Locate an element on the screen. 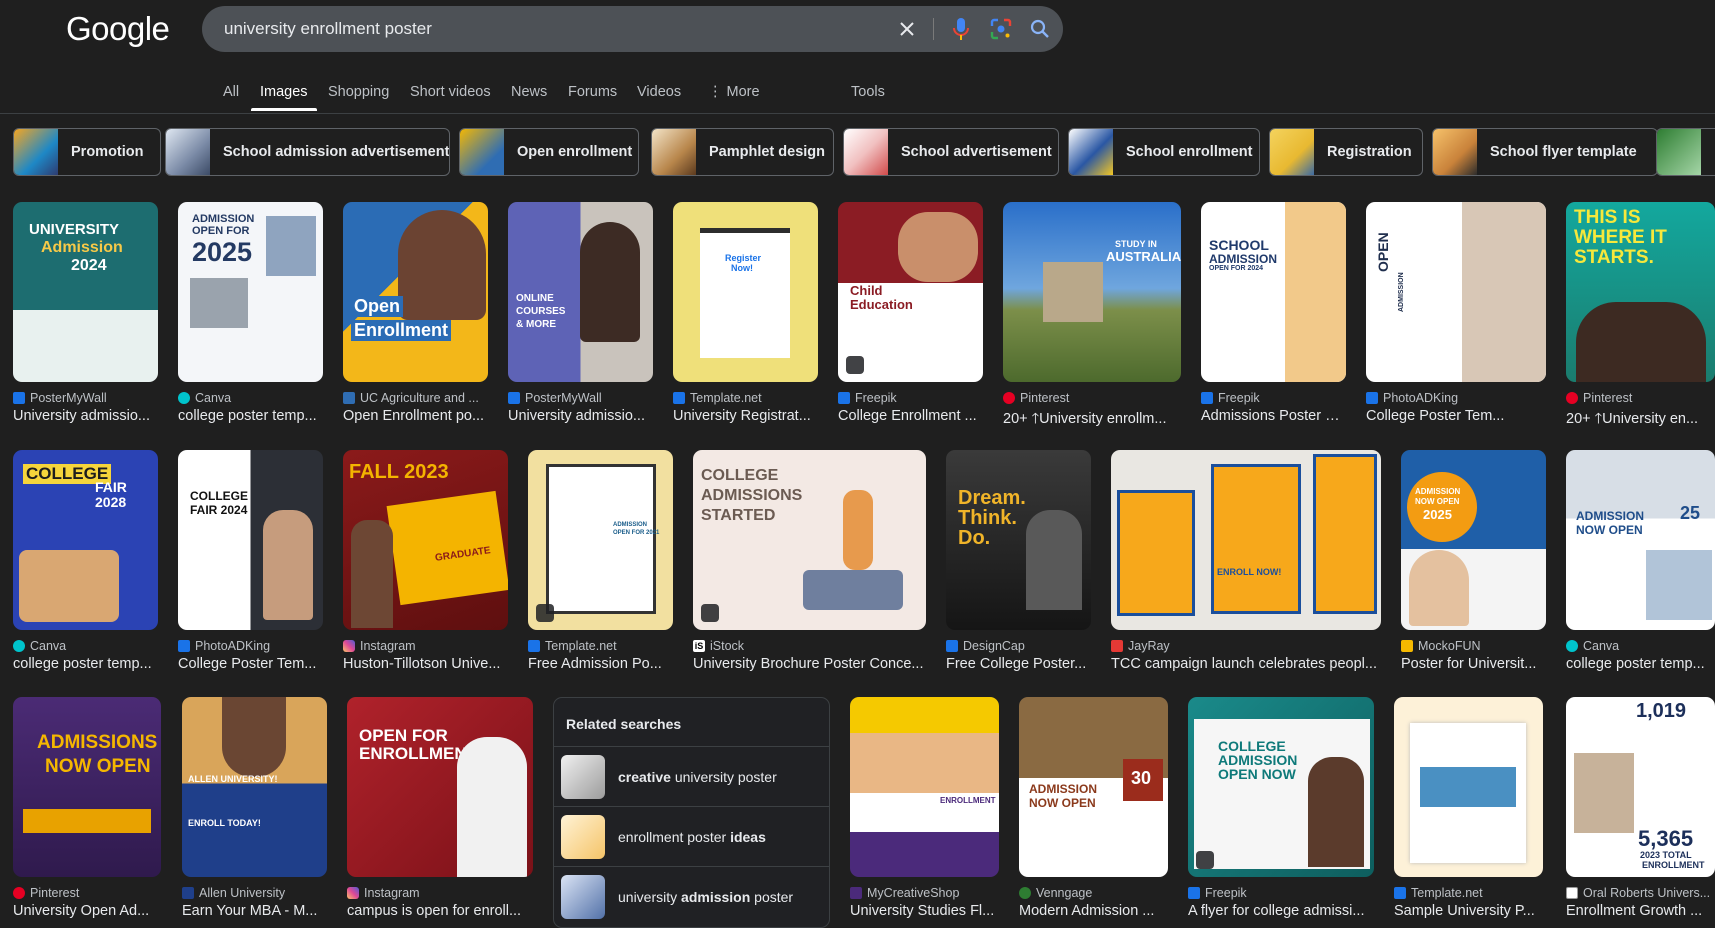  result-thumbnail: ADMISSION OPEN FOR 2021 is located at coordinates (600, 540).